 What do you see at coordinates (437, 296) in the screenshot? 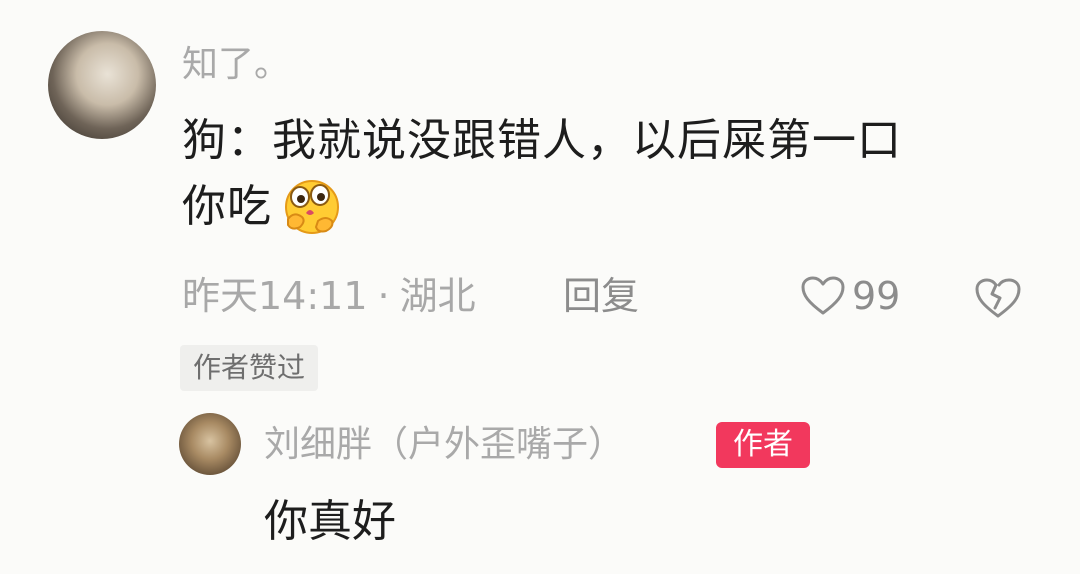
I see `comment-location: 湖北` at bounding box center [437, 296].